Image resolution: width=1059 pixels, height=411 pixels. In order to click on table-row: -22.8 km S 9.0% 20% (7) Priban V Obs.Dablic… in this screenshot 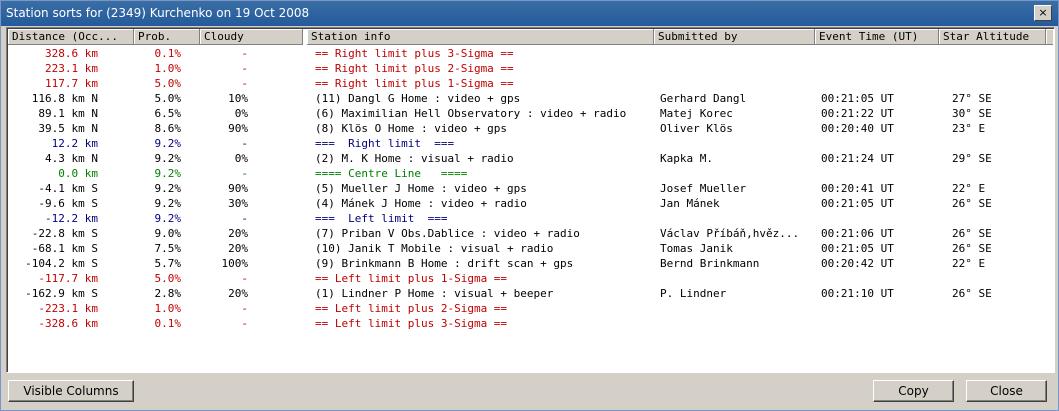, I will do `click(530, 233)`.